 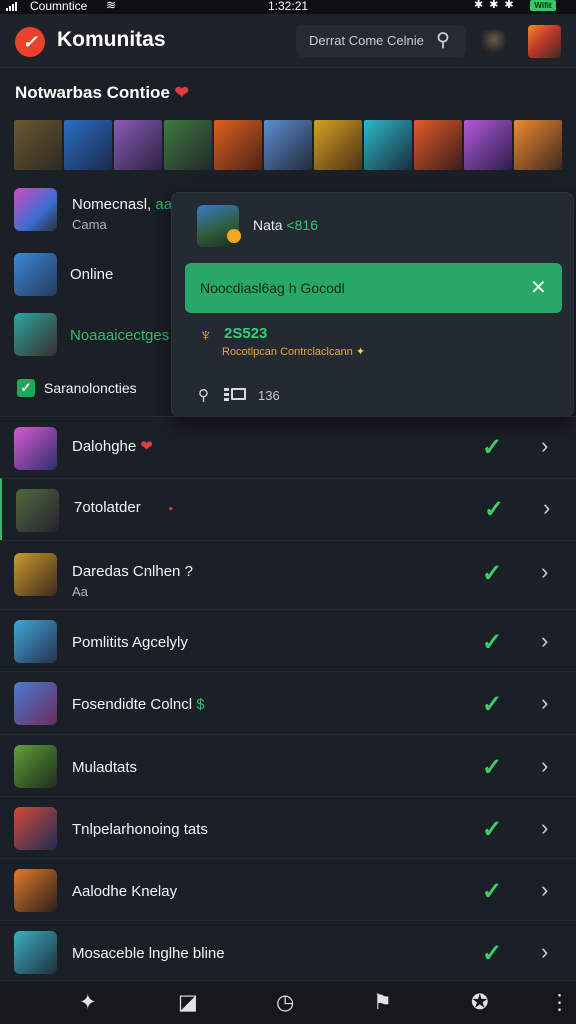 I want to click on trophy-icon: ♆, so click(x=206, y=335).